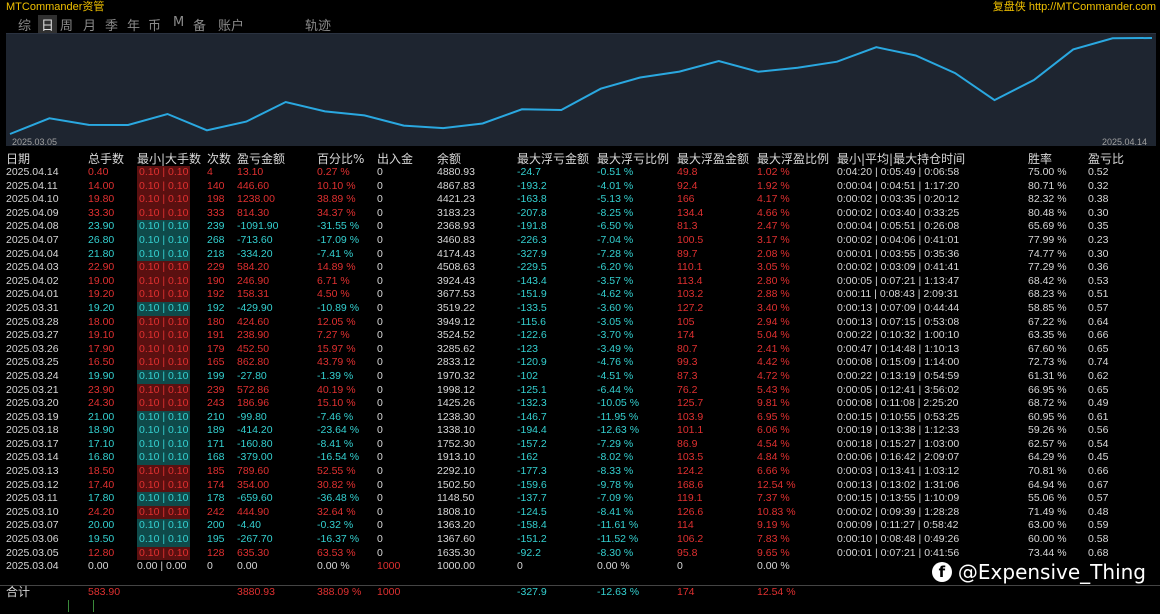  I want to click on column-header-win: 胜率, so click(1040, 158).